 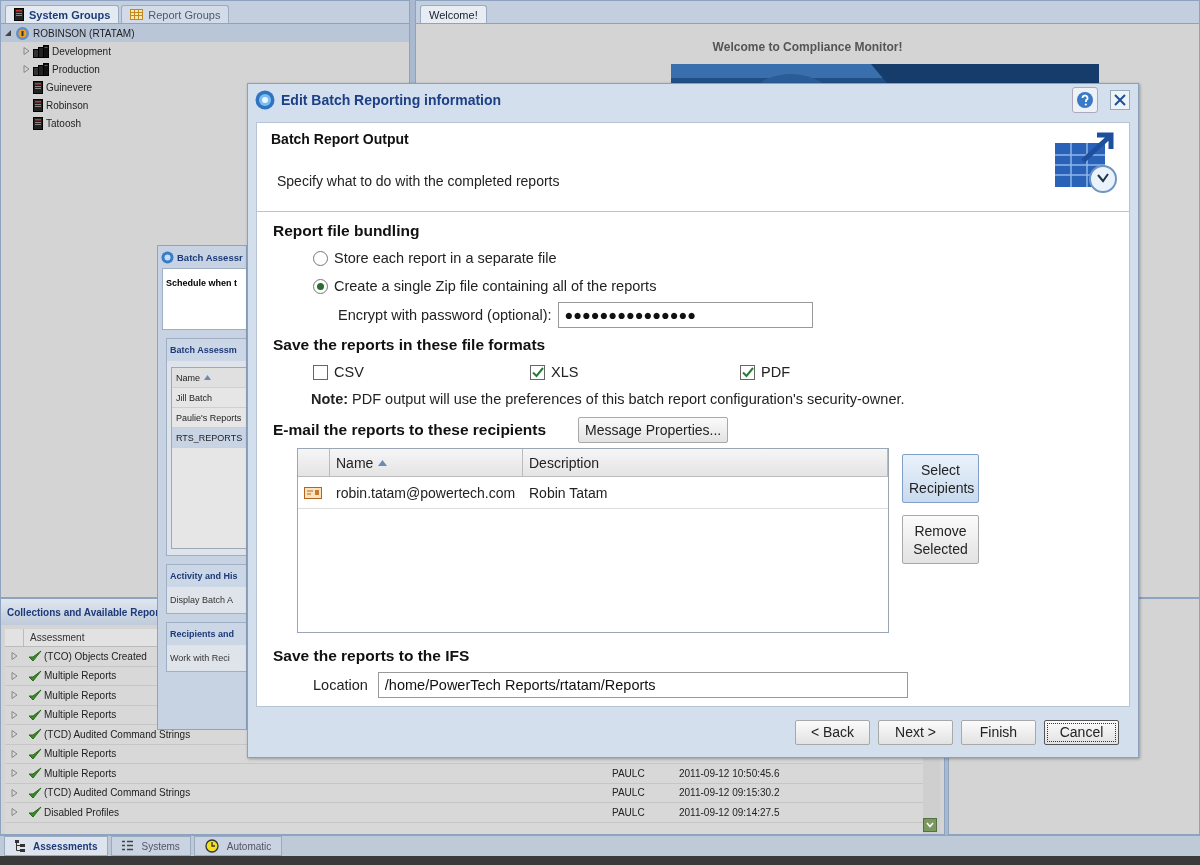 I want to click on scroll-down-button, so click(x=930, y=825).